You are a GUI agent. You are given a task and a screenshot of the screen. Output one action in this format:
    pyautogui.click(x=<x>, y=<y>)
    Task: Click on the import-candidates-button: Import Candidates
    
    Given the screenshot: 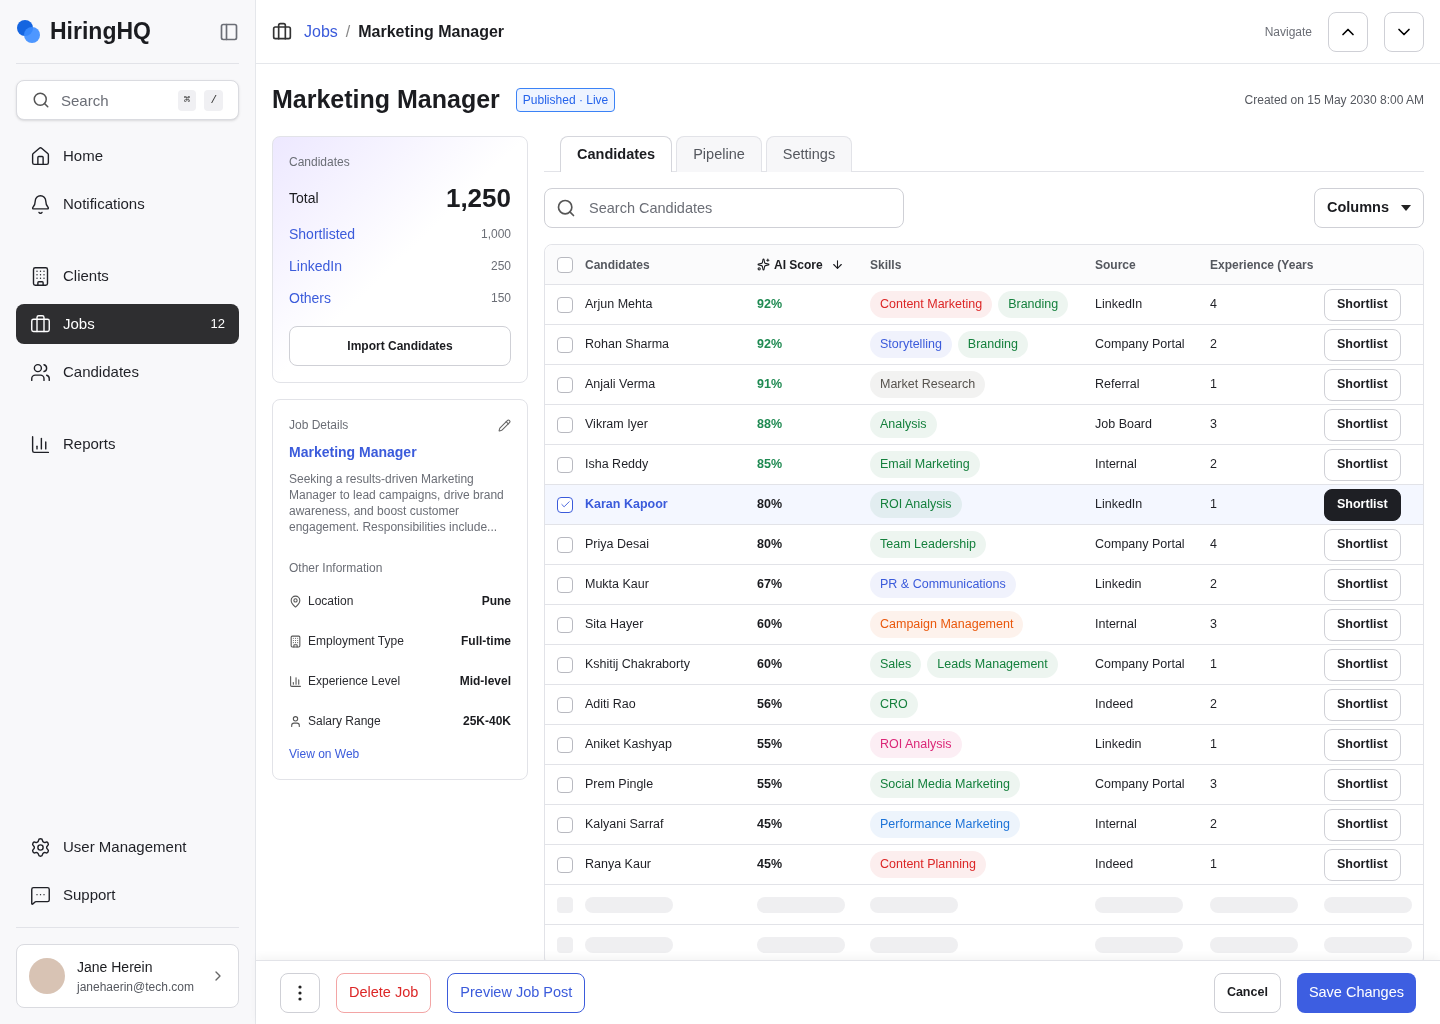 What is the action you would take?
    pyautogui.click(x=400, y=346)
    